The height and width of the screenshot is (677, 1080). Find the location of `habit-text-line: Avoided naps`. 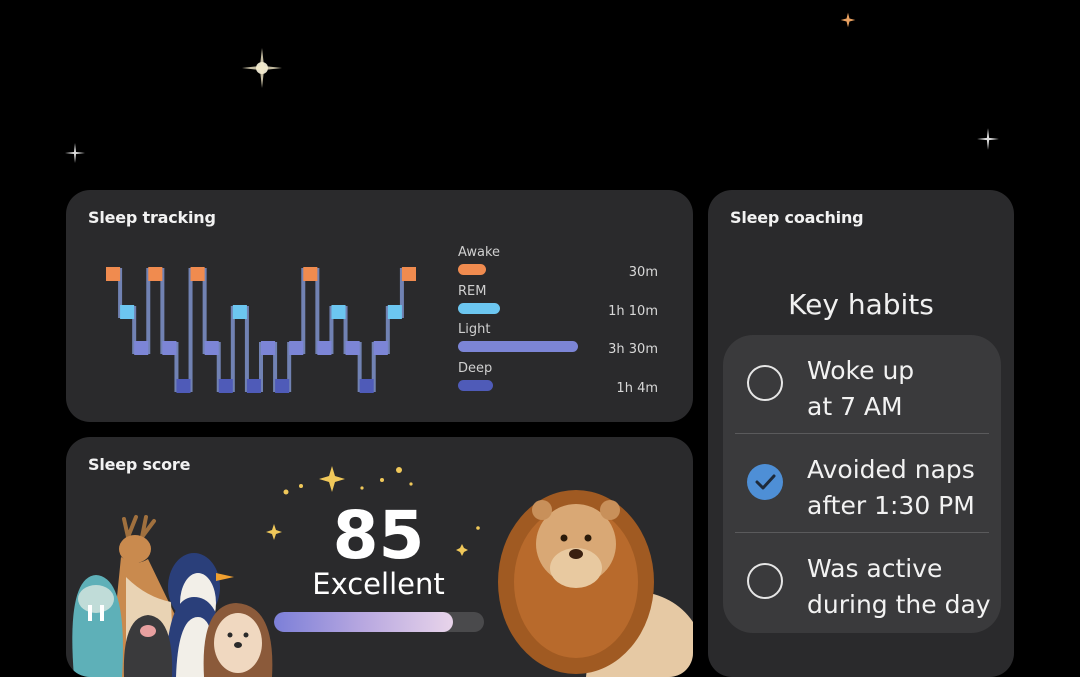

habit-text-line: Avoided naps is located at coordinates (891, 469).